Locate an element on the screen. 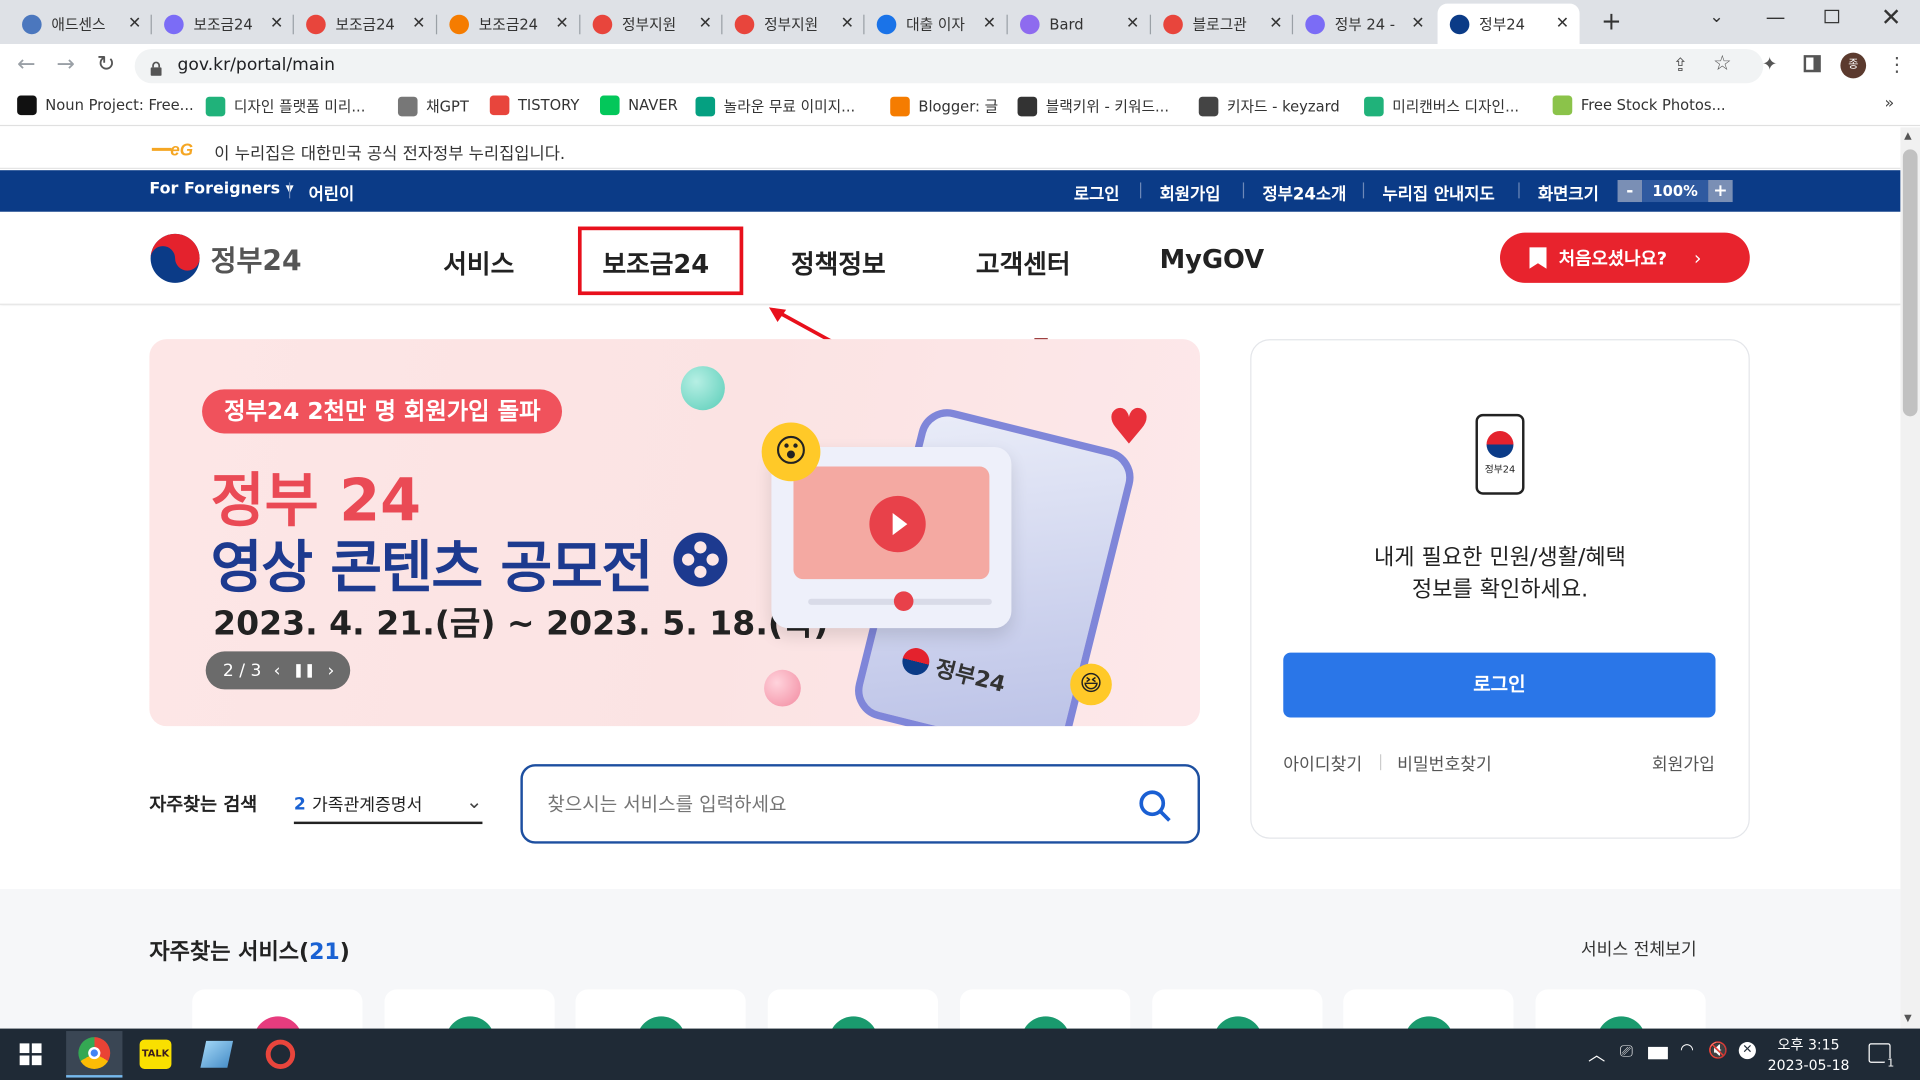  notification-center-icon: 1 is located at coordinates (1882, 1057).